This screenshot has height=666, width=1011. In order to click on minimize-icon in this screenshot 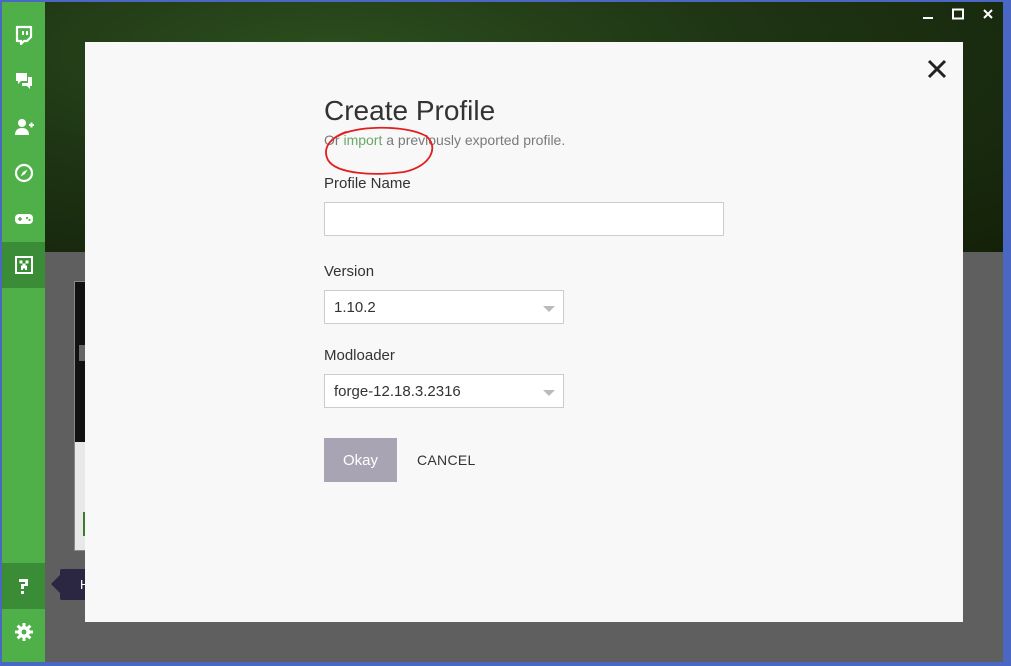, I will do `click(928, 18)`.